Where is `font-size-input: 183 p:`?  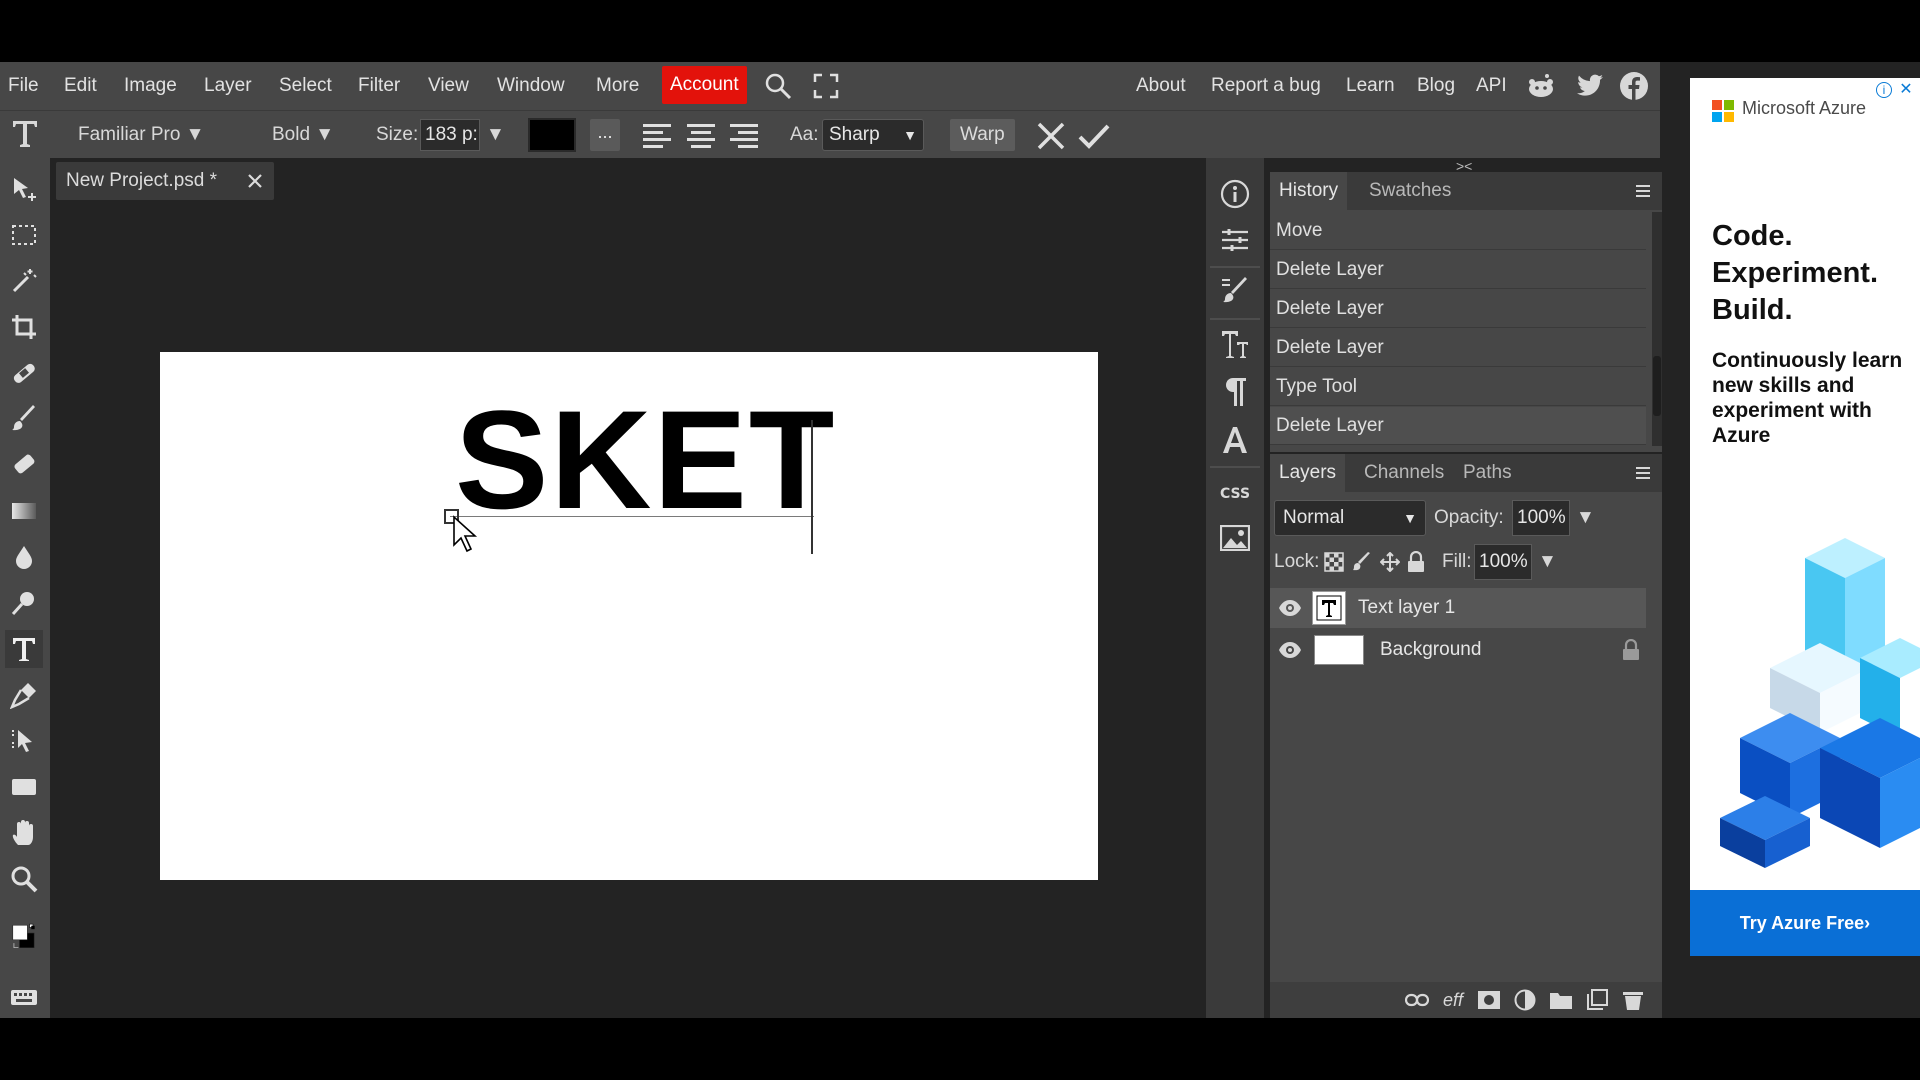 font-size-input: 183 p: is located at coordinates (450, 135).